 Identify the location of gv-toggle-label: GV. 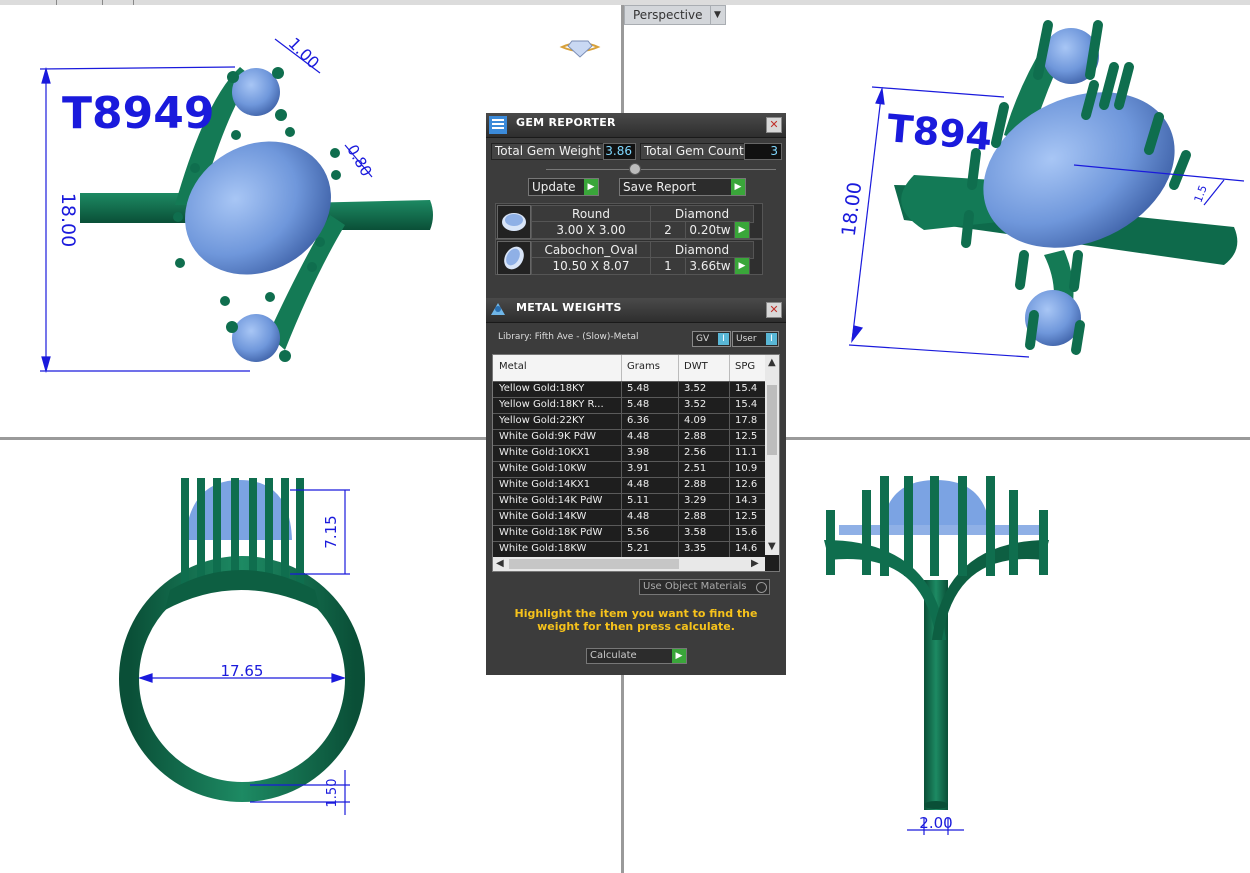
(703, 339).